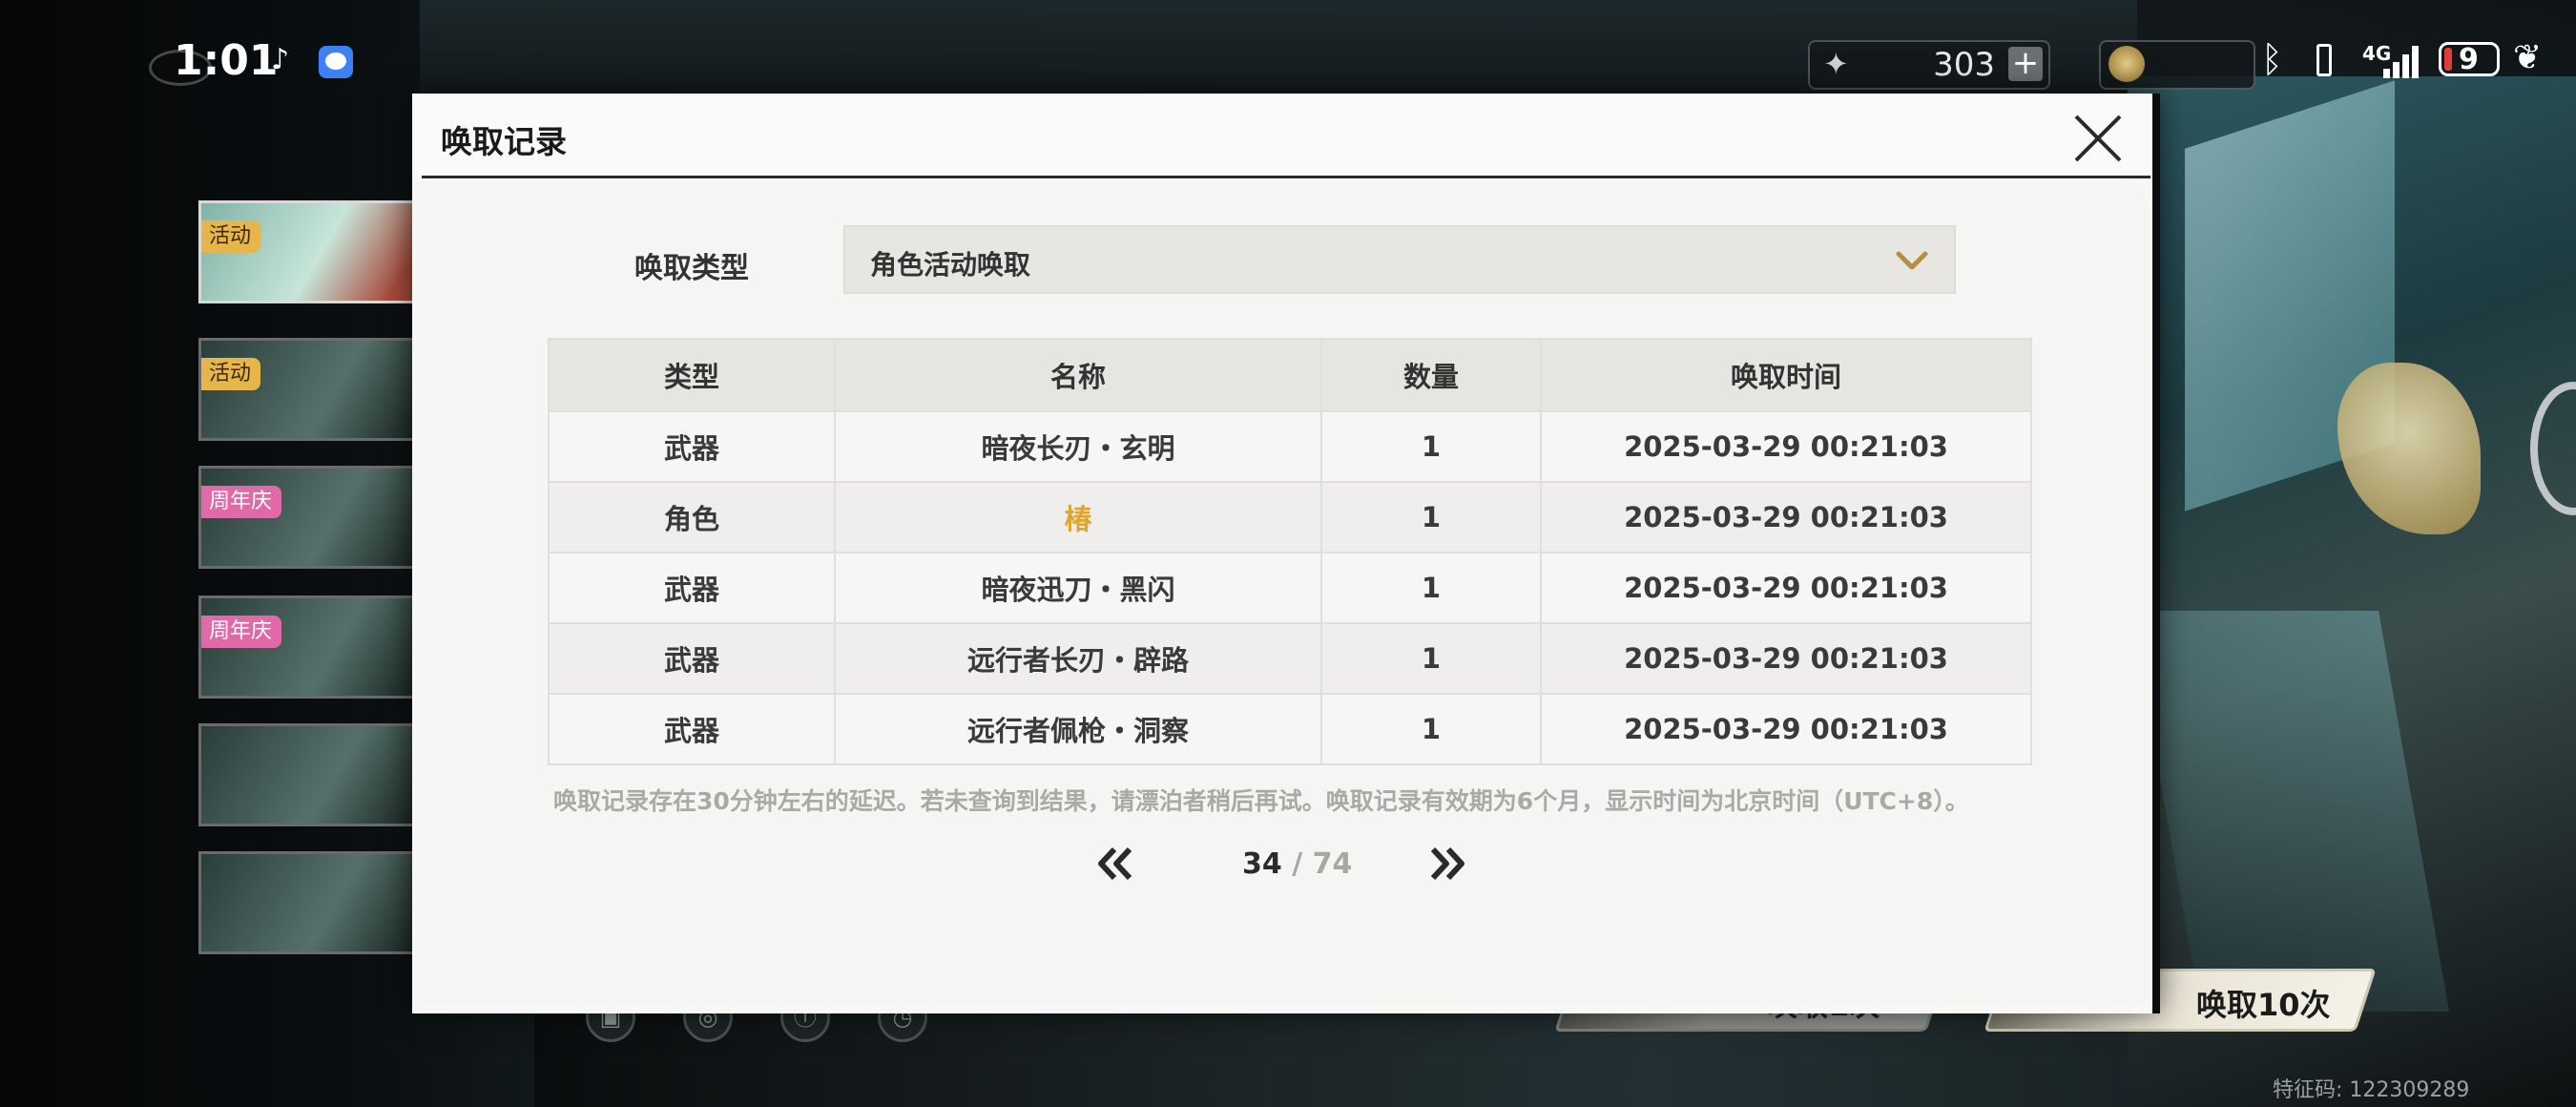  I want to click on modal-header: 唤取记录, so click(1286, 136).